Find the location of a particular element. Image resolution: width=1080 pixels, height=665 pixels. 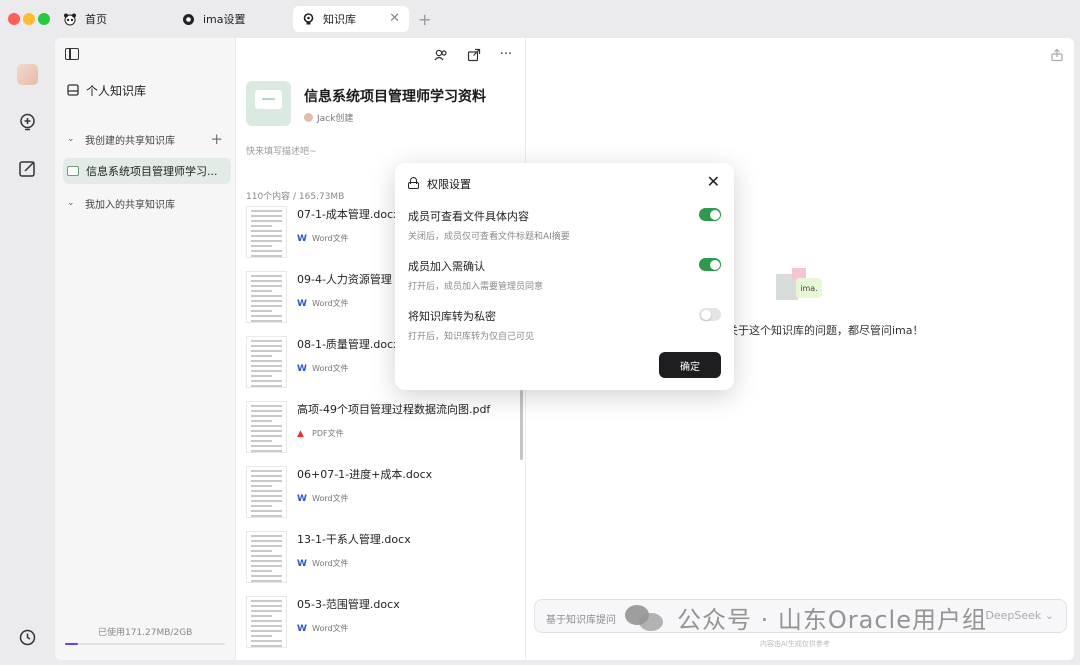

storage-usage-text: 已使用171.27MB/2GB is located at coordinates (145, 633).